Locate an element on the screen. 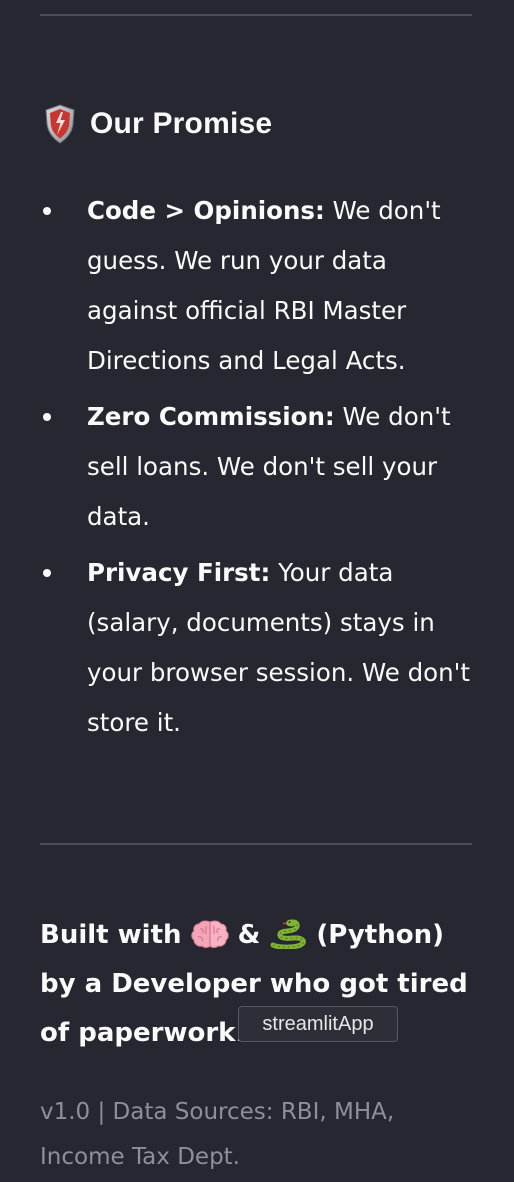 Image resolution: width=514 pixels, height=1182 pixels. tooltip: streamlitApp is located at coordinates (318, 1024).